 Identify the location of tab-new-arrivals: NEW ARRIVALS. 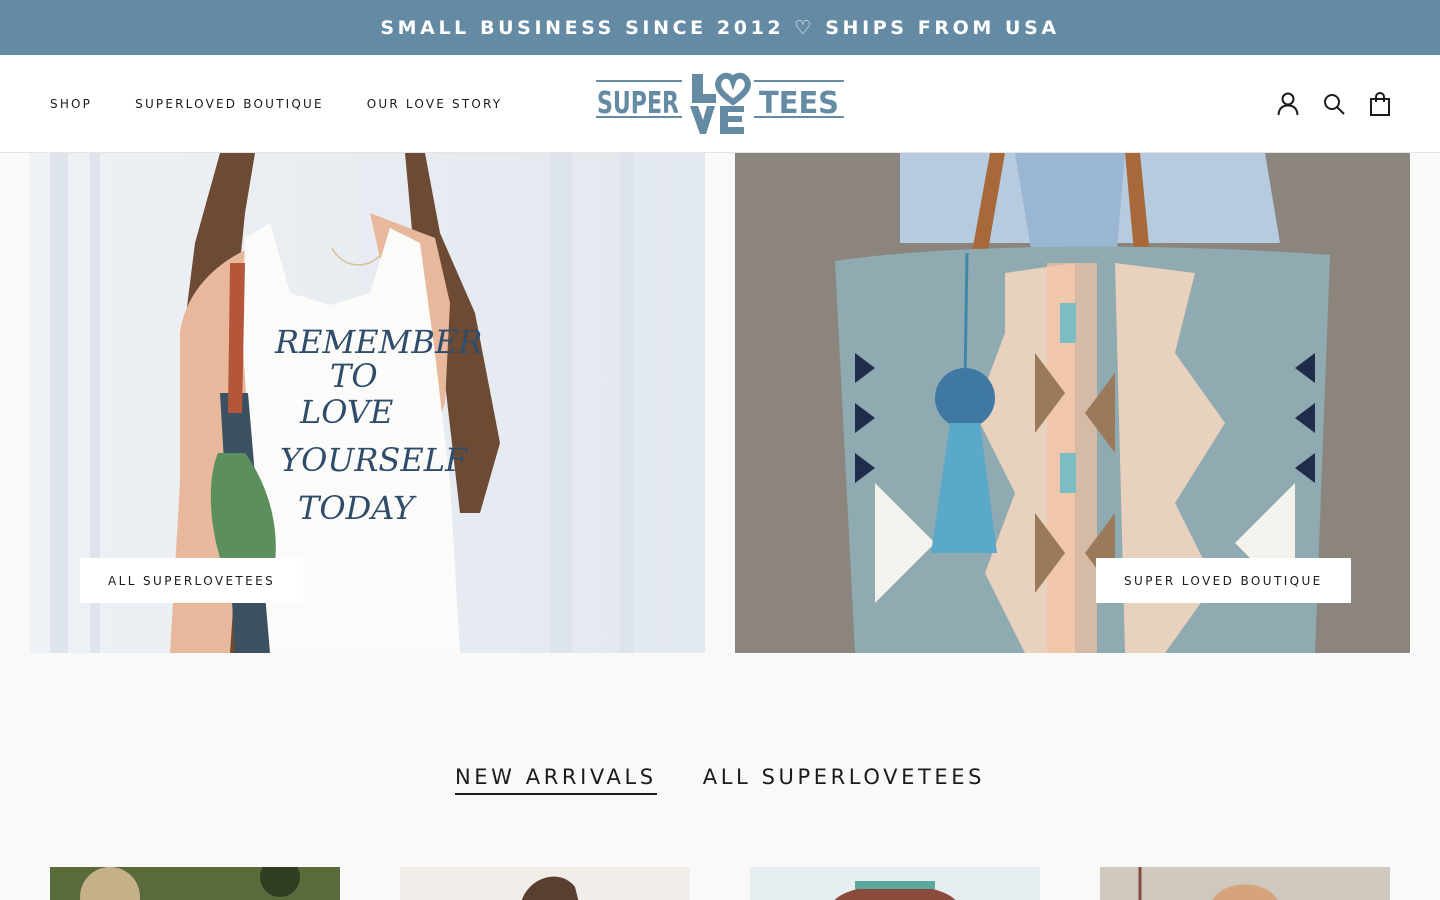
(555, 780).